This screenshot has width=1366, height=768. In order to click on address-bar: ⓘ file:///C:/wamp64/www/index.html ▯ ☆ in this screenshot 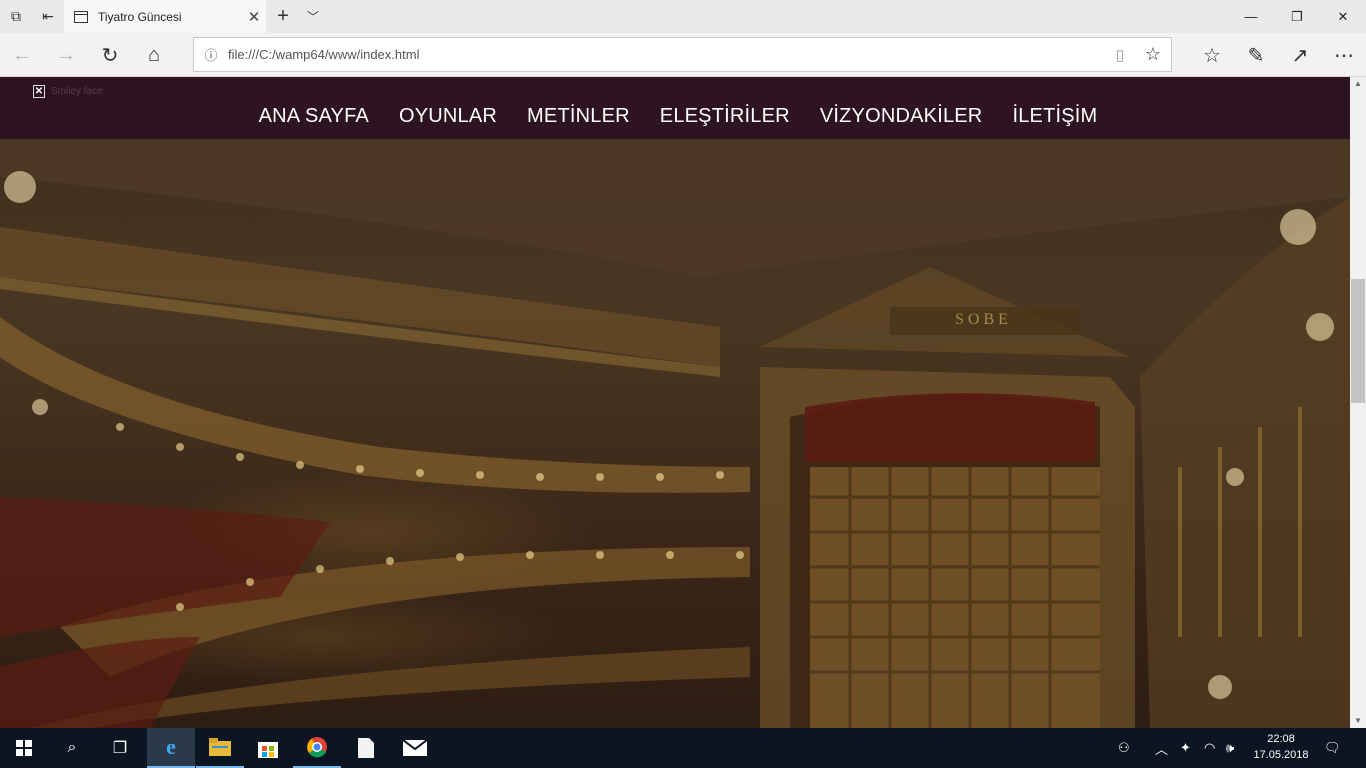, I will do `click(682, 54)`.